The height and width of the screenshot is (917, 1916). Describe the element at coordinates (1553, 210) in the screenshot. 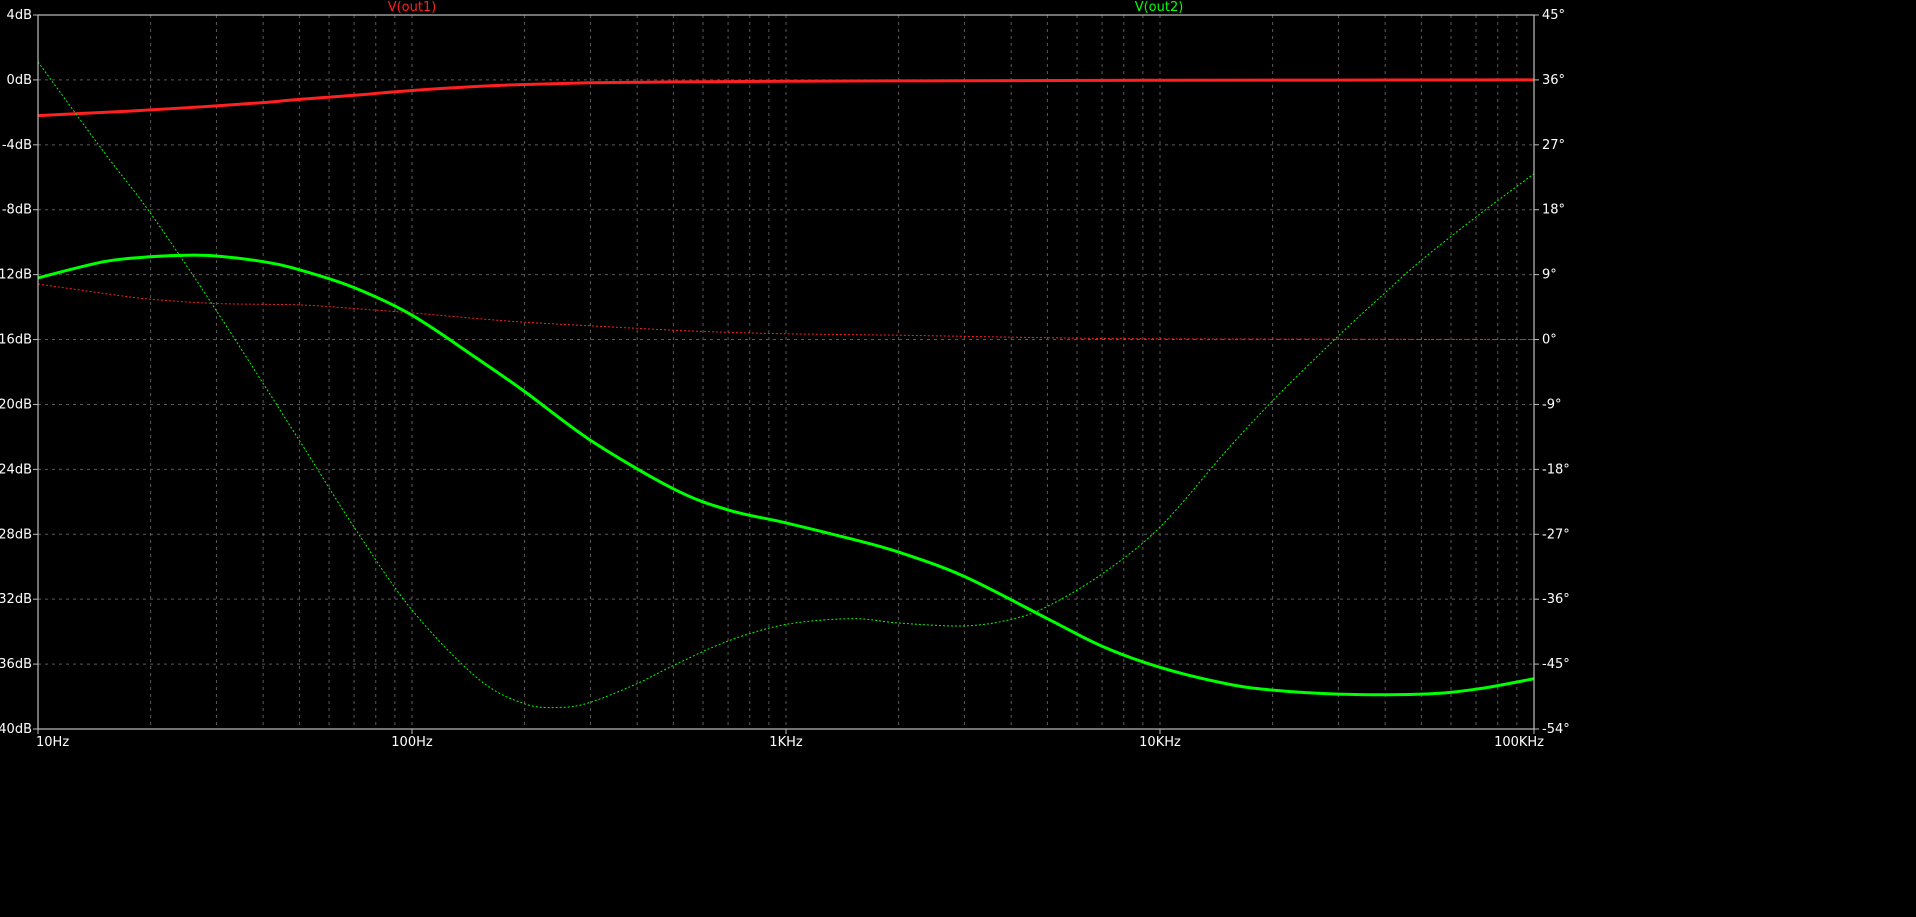

I see `right-tick-label: 18°` at that location.